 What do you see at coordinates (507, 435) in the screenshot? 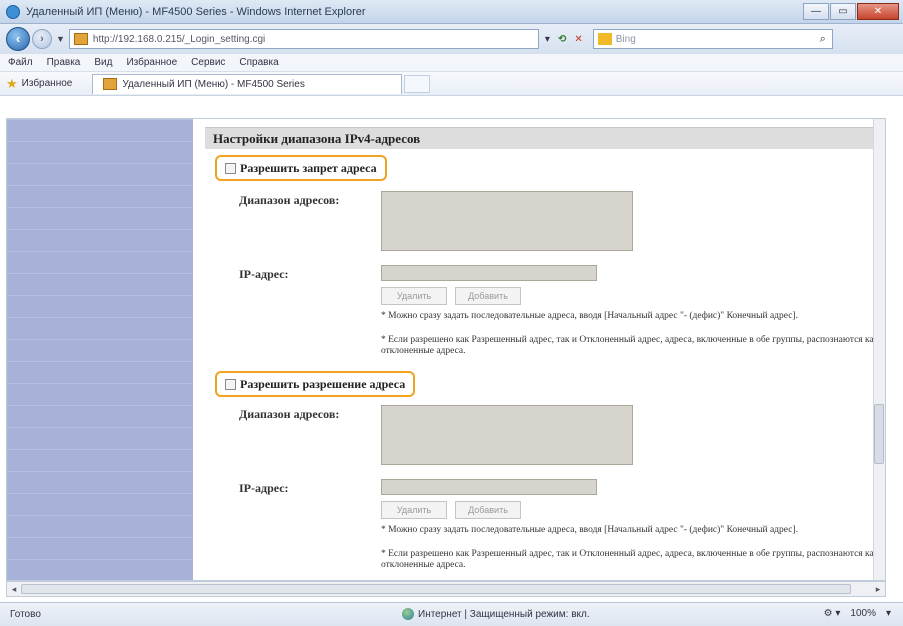
I see `allow-range-list` at bounding box center [507, 435].